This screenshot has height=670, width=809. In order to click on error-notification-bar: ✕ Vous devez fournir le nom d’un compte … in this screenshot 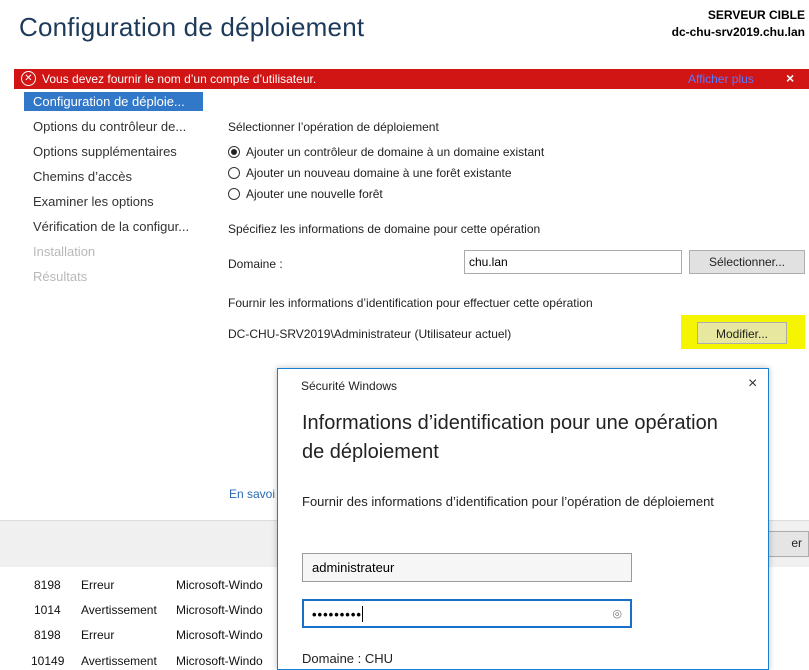, I will do `click(411, 79)`.